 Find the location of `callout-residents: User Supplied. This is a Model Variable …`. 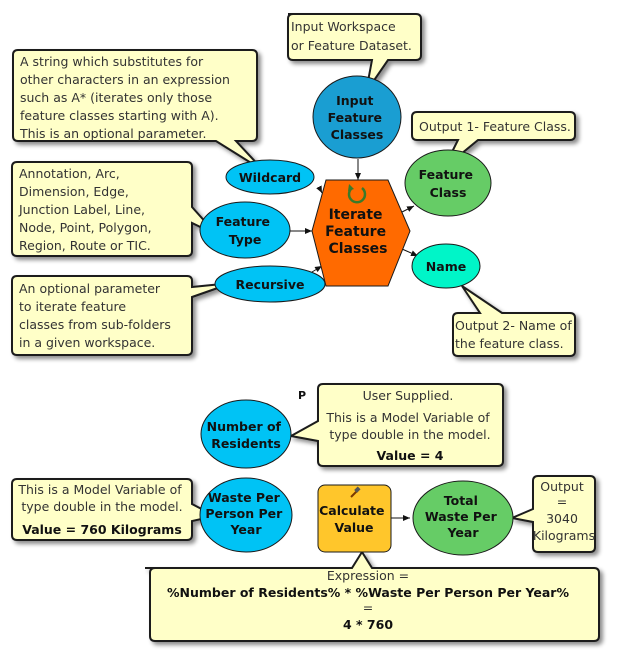

callout-residents: User Supplied. This is a Model Variable … is located at coordinates (396, 425).